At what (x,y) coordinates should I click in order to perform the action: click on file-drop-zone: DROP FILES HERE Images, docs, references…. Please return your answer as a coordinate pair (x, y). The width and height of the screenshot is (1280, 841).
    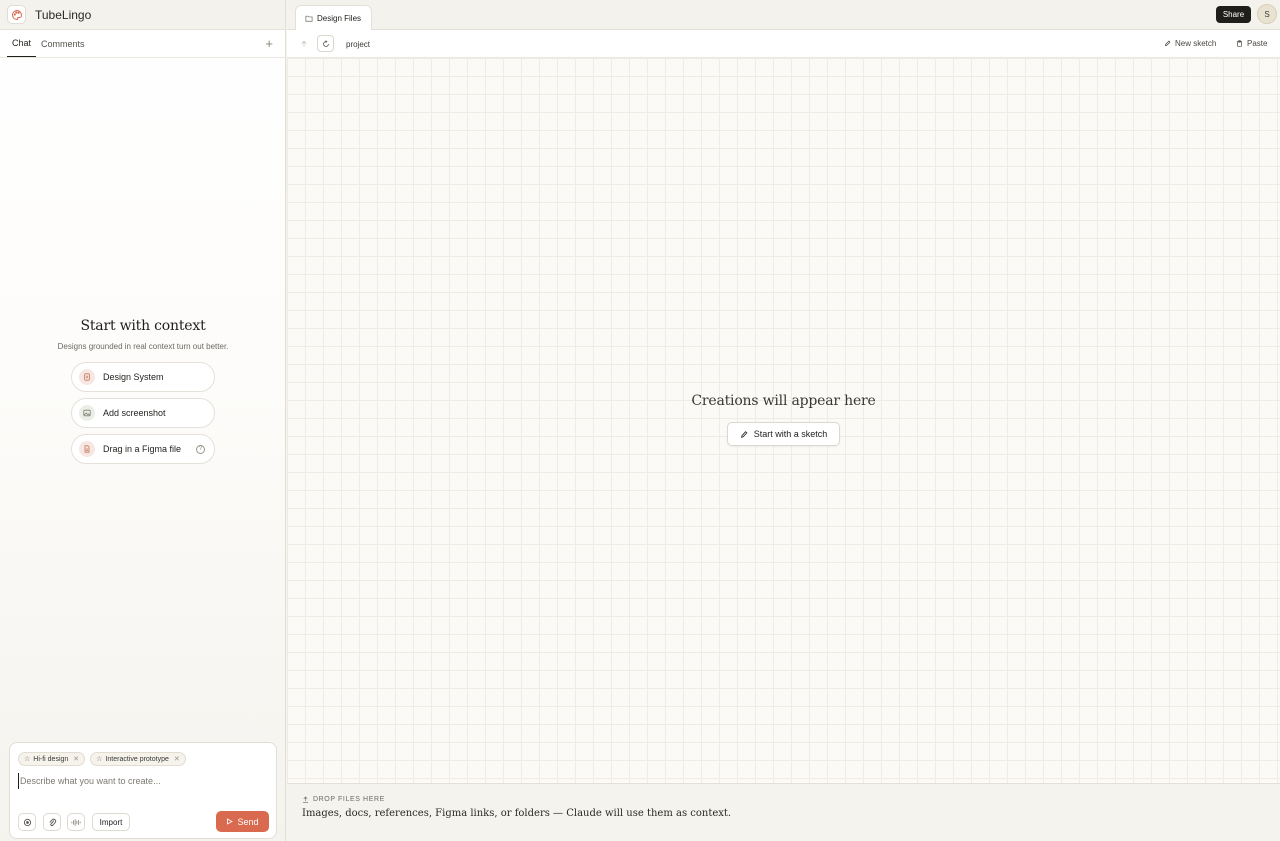
    Looking at the image, I should click on (783, 812).